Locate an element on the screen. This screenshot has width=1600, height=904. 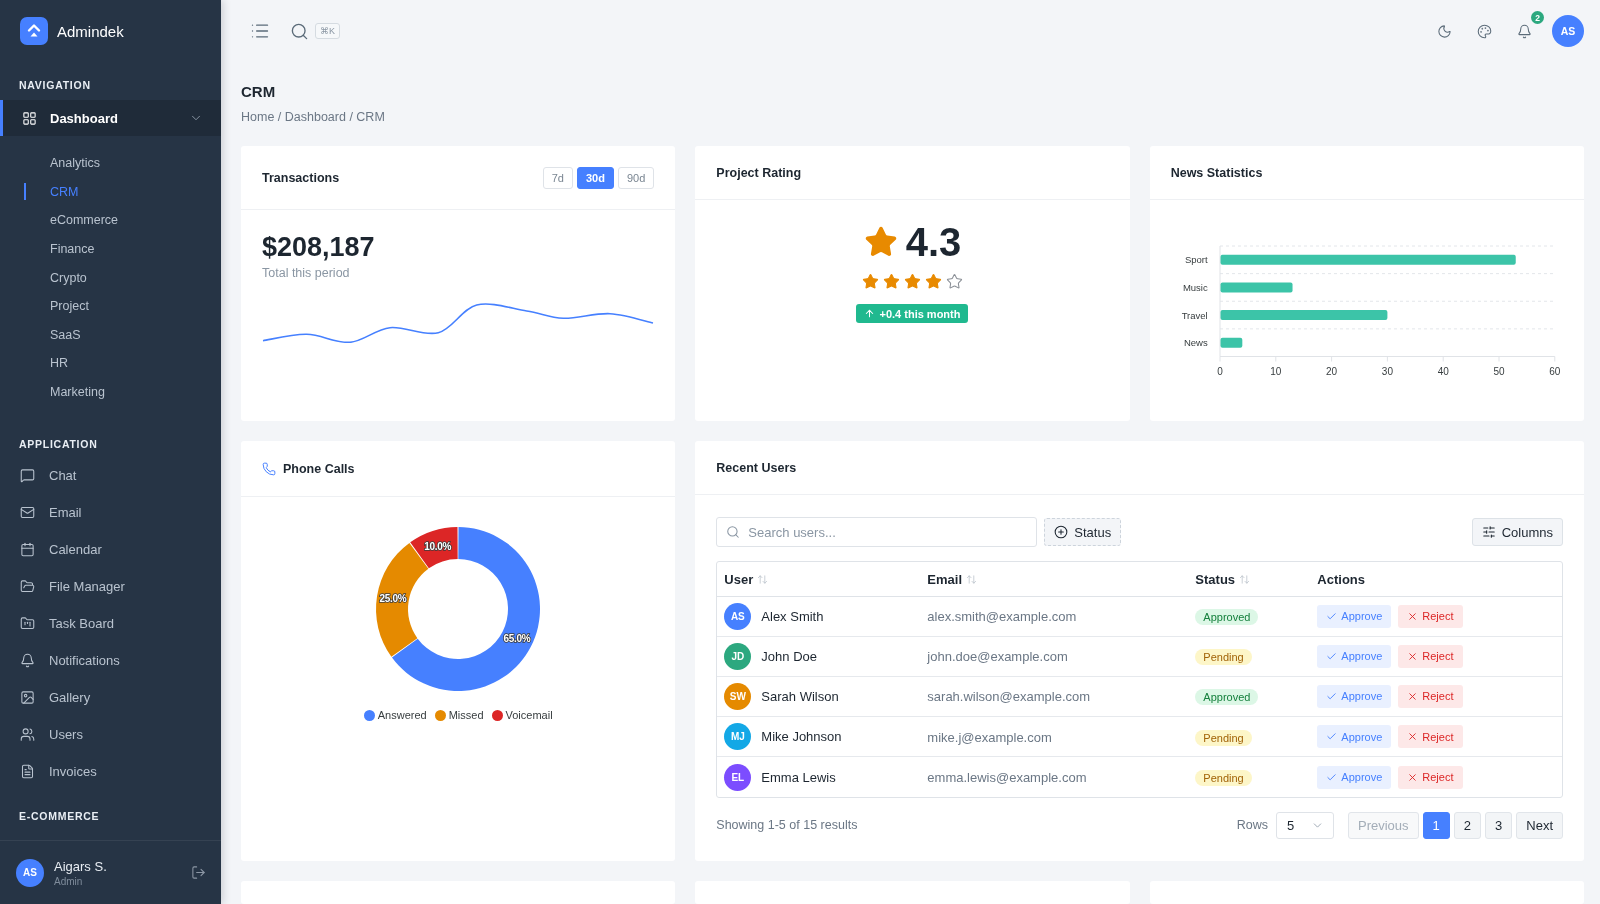
breadcrumb: Home / Dashboard / CRM is located at coordinates (313, 117).